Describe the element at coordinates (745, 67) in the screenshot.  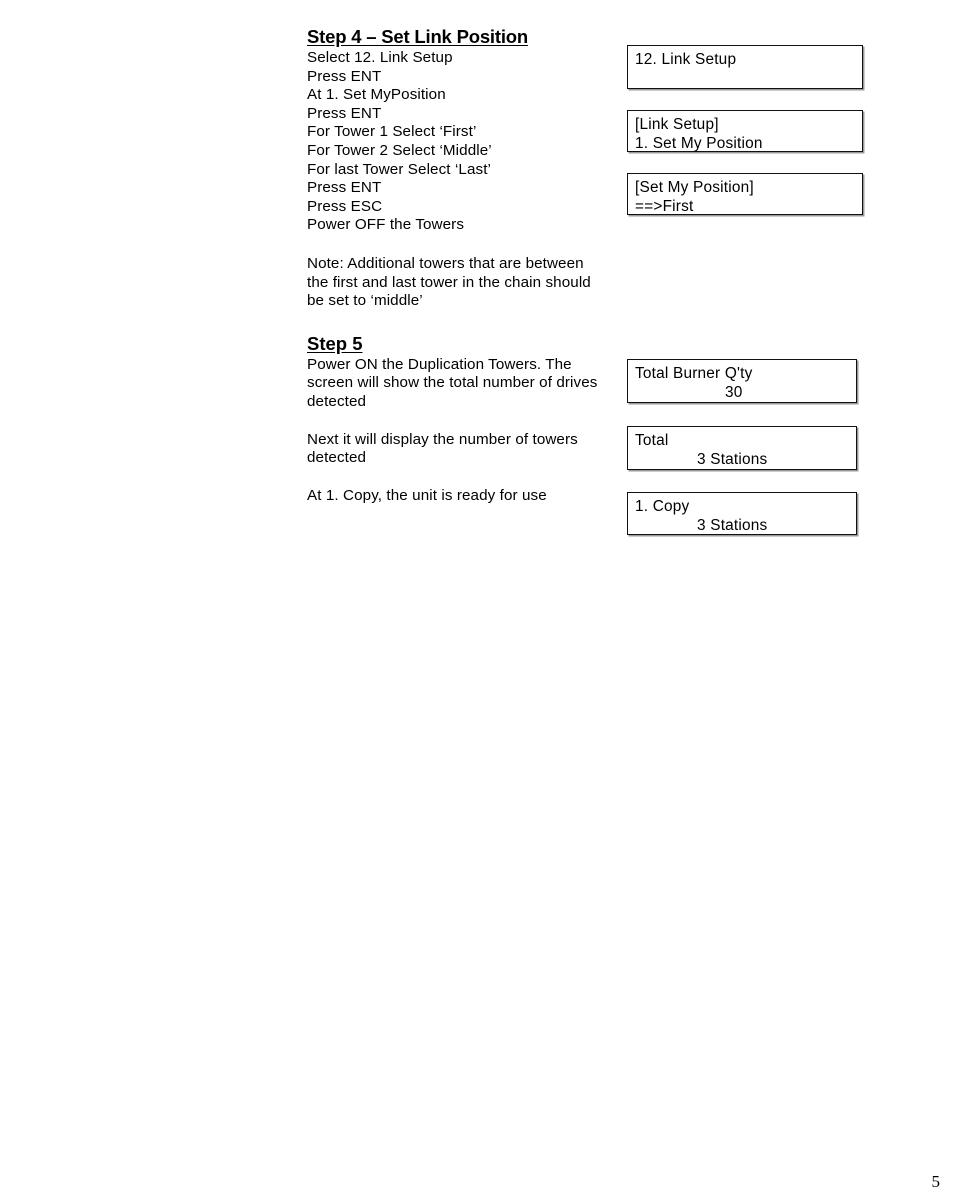
I see `lcd-display-link-setup-menu: 12. Link Setup` at that location.